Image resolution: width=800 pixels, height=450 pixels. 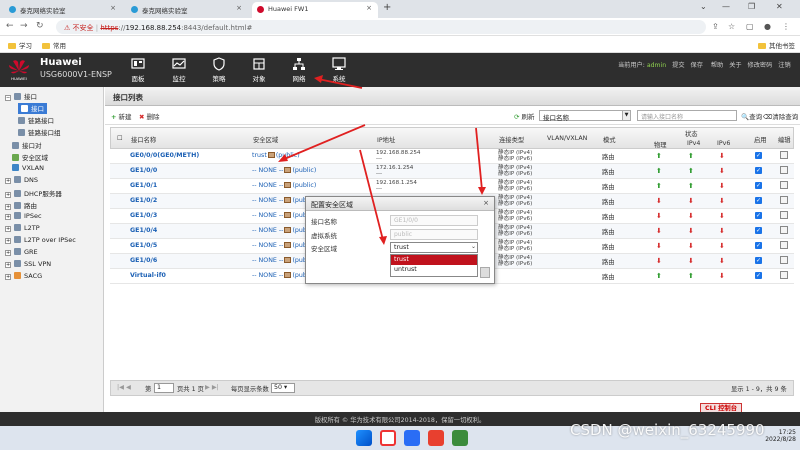 I want to click on sidebar-item-dns: + DNS, so click(x=21, y=181).